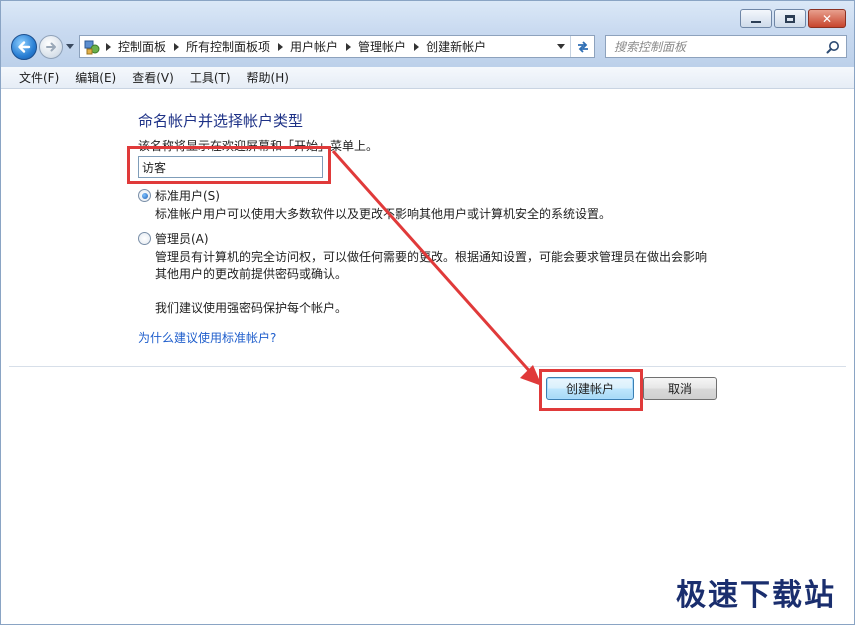 This screenshot has width=855, height=625. I want to click on menu-tools: 工具(T), so click(210, 77).